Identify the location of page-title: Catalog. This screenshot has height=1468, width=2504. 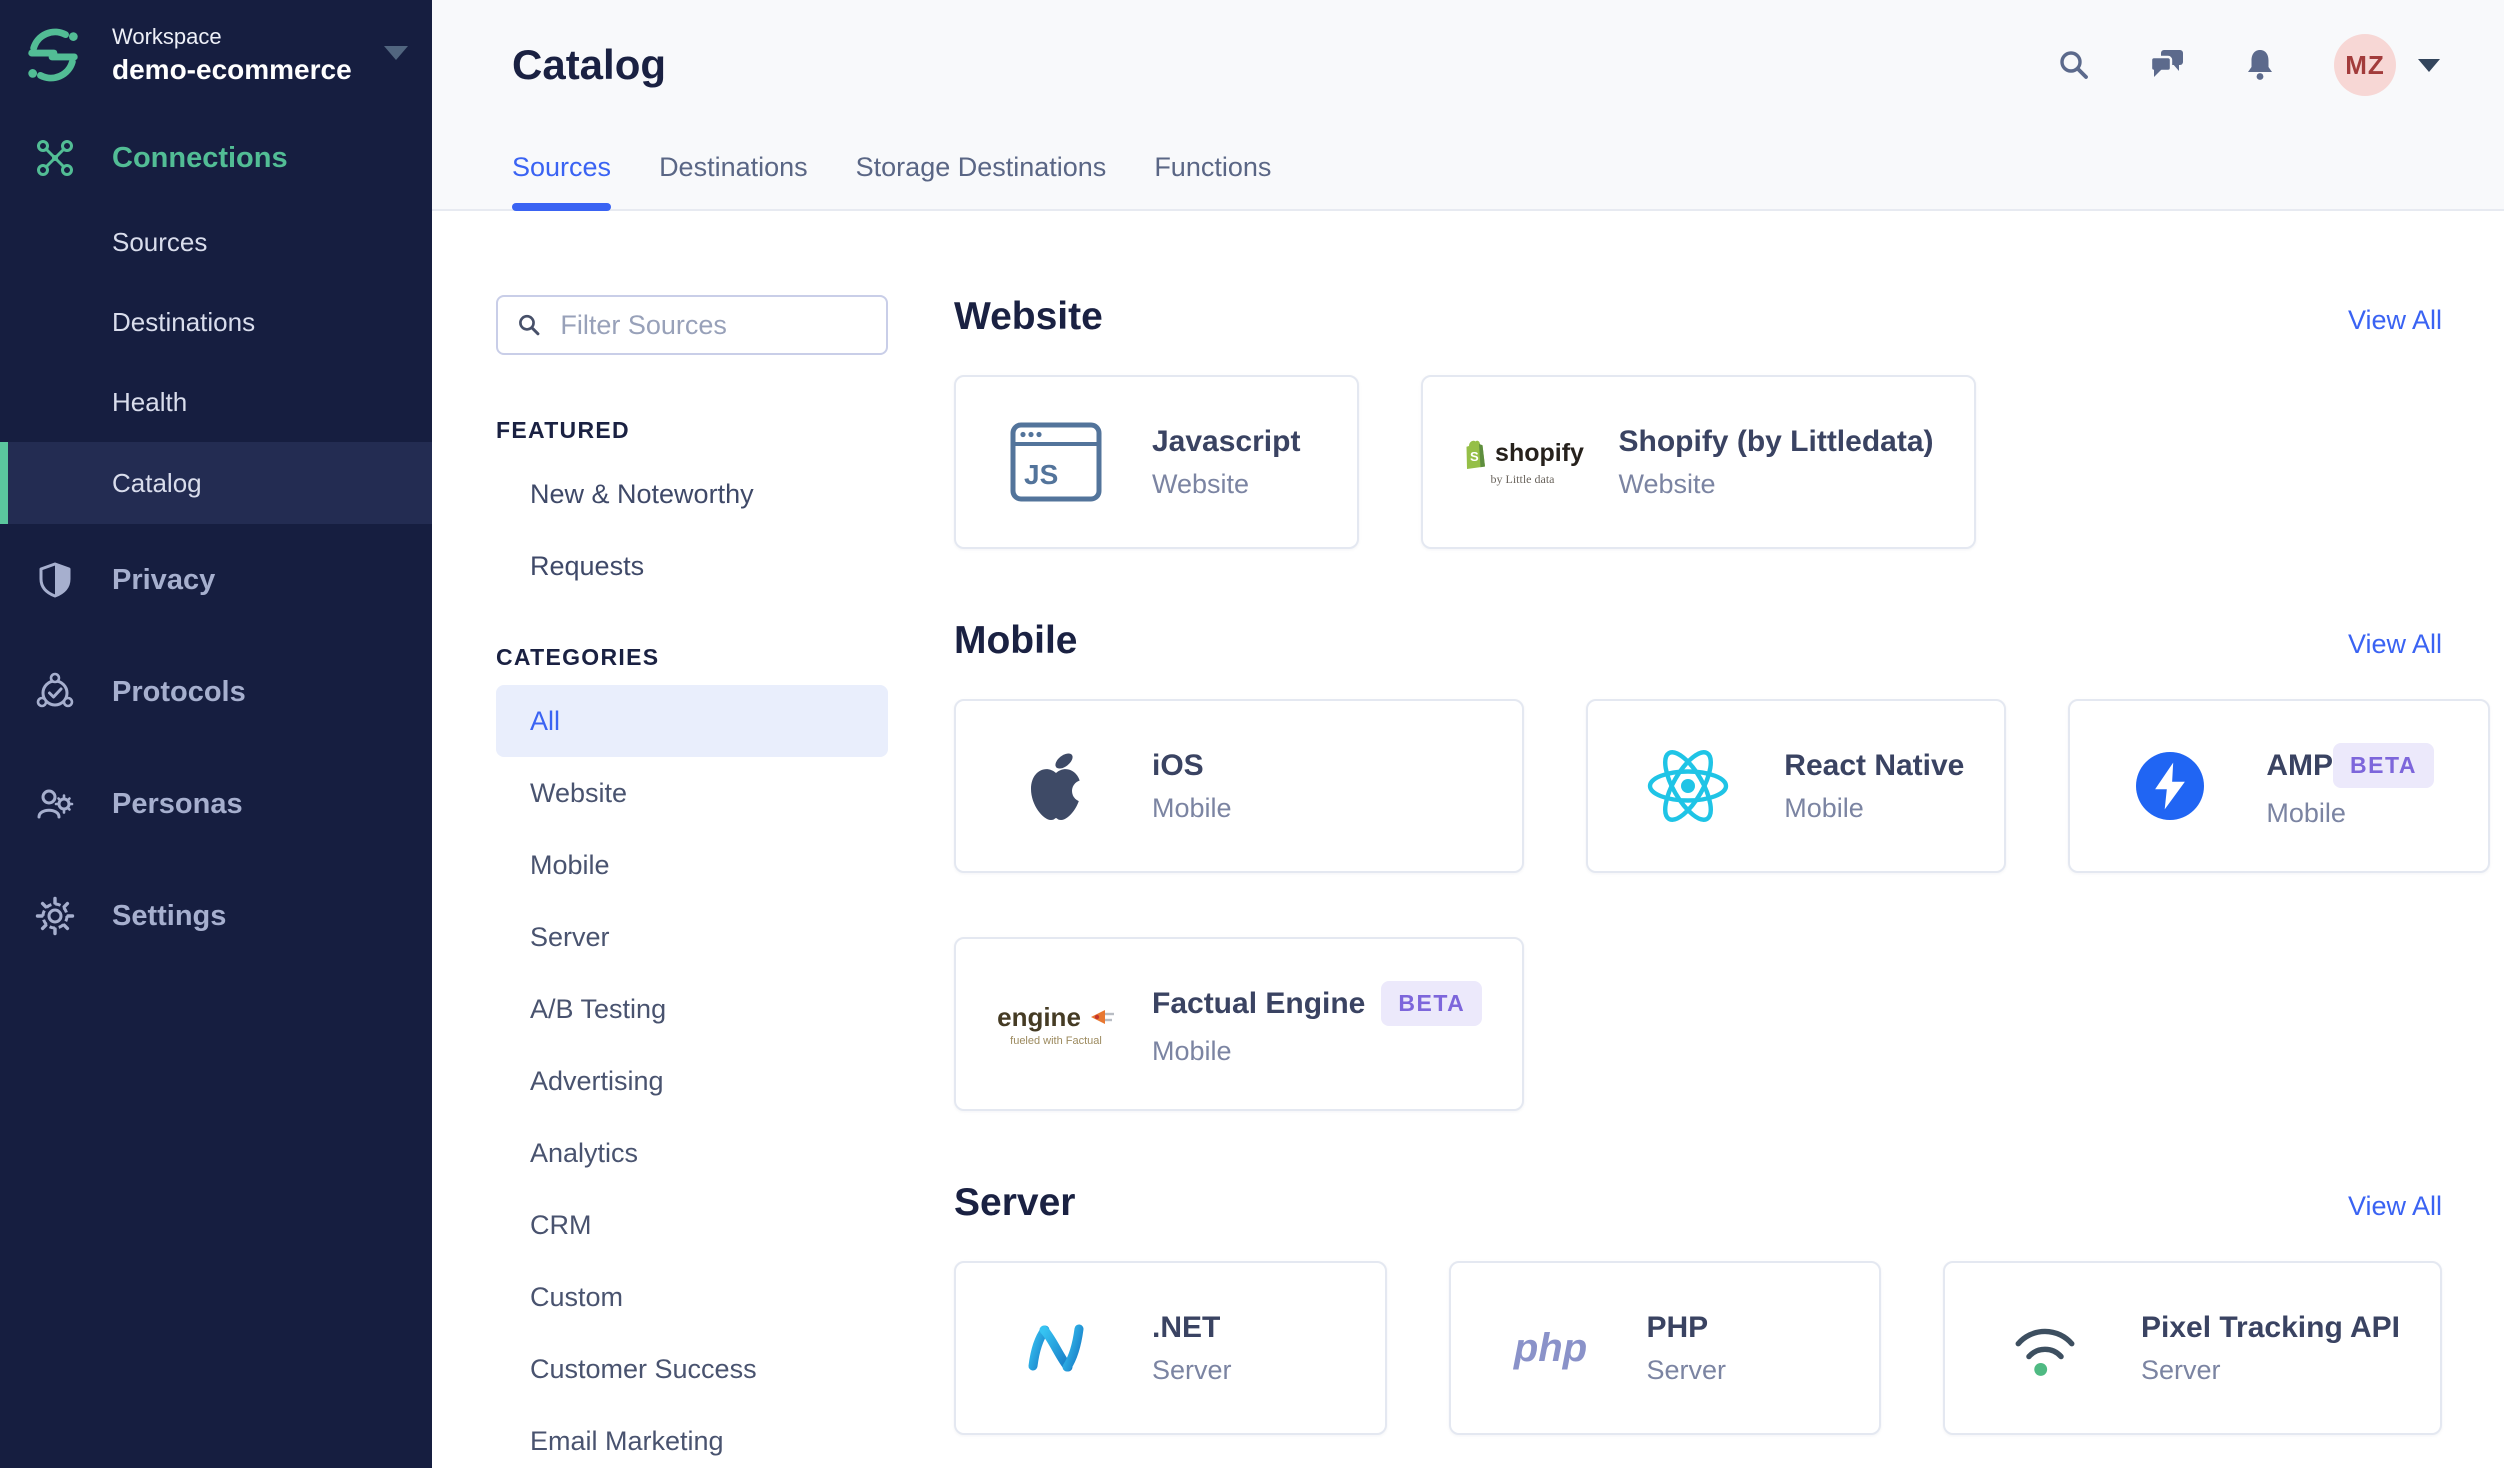
(589, 64).